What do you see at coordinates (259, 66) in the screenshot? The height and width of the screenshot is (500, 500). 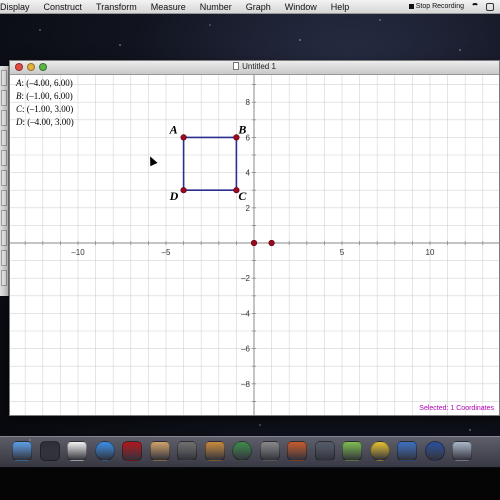 I see `window-title: Untitled 1` at bounding box center [259, 66].